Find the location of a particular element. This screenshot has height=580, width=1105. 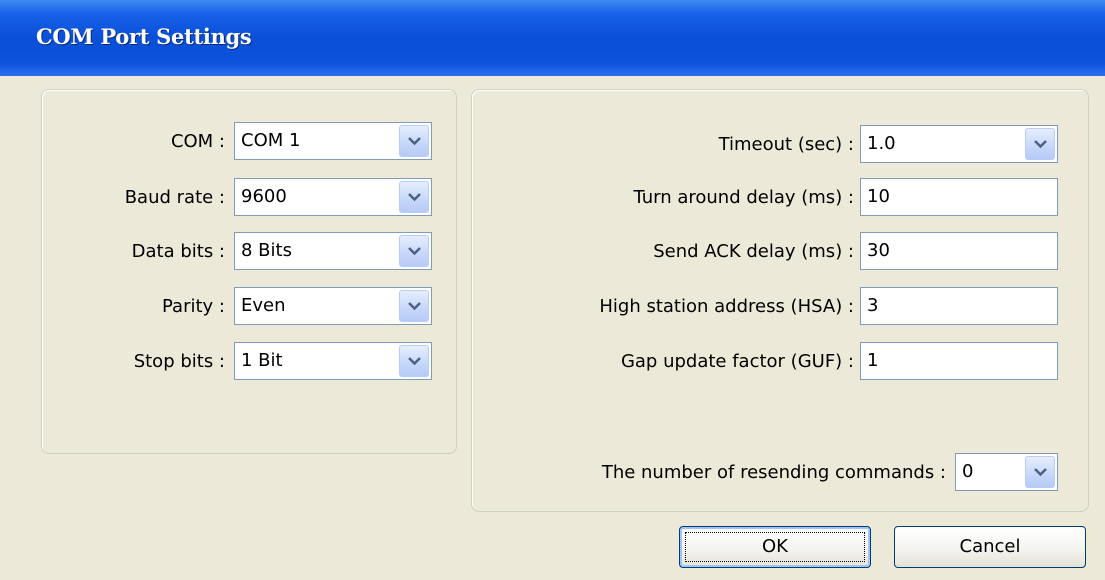

cancel-button-label: Cancel is located at coordinates (990, 546).